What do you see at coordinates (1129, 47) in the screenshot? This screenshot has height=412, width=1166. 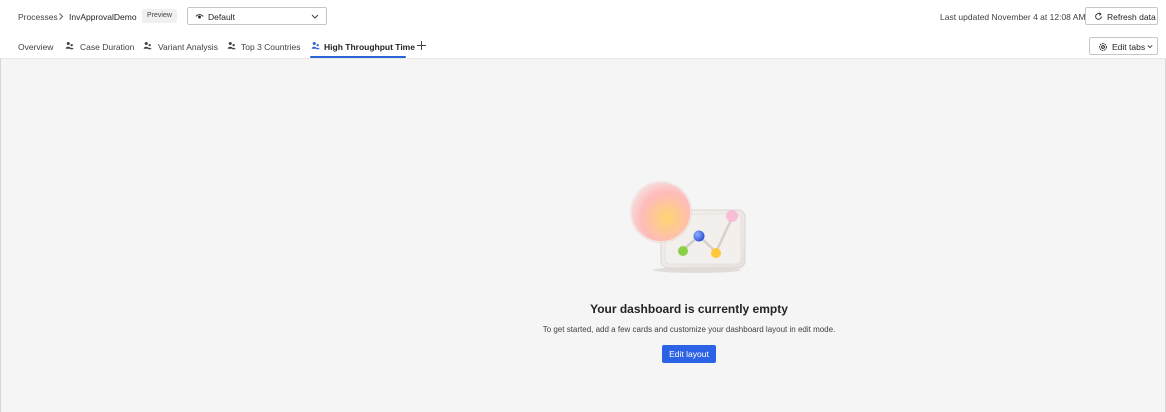 I see `edit-tabs-label: Edit tabs` at bounding box center [1129, 47].